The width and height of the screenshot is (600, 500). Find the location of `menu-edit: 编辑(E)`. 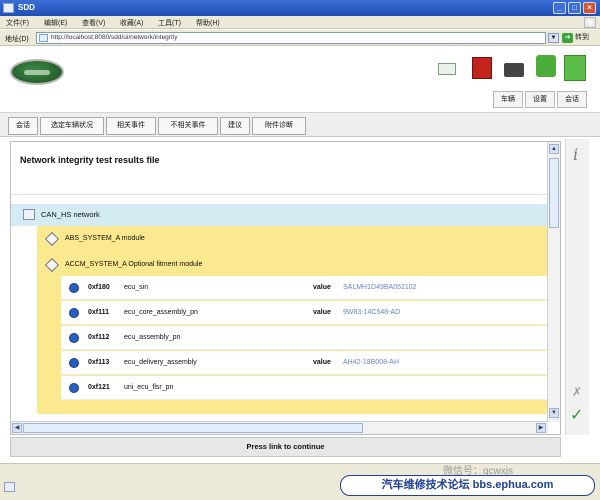

menu-edit: 编辑(E) is located at coordinates (55, 23).